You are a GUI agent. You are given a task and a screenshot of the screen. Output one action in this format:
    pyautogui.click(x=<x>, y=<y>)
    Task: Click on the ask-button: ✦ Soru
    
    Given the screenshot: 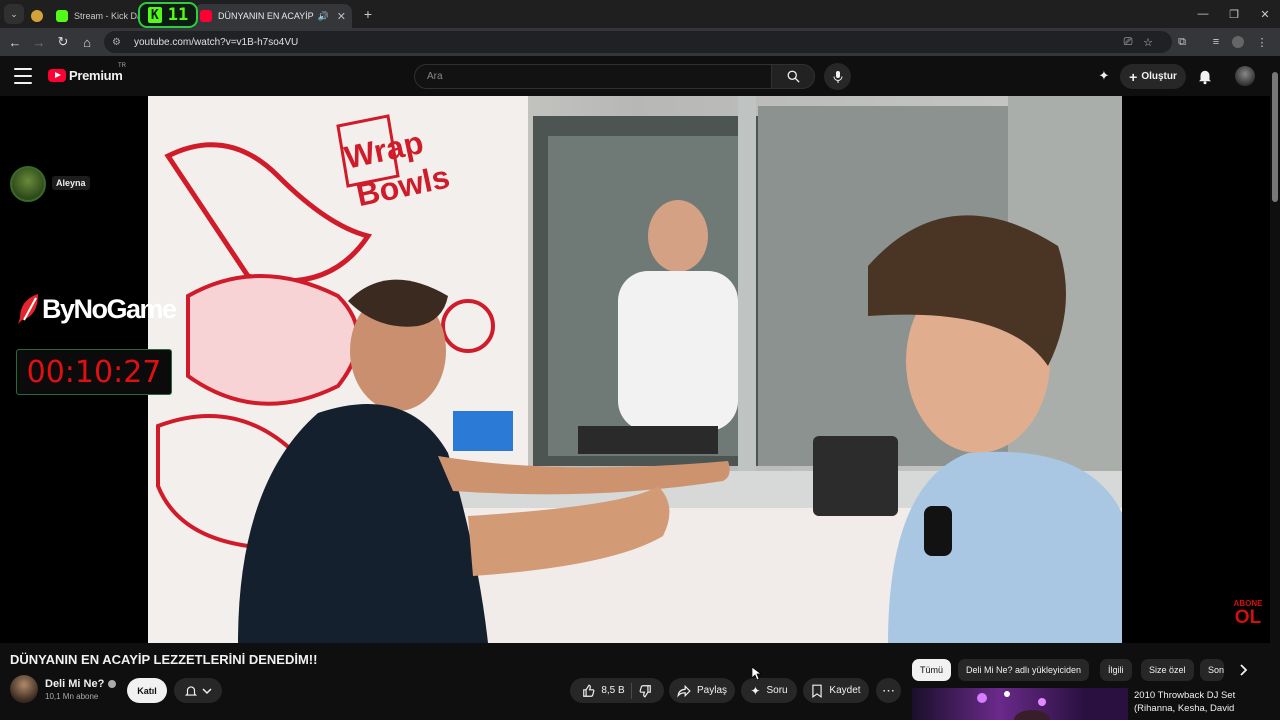 What is the action you would take?
    pyautogui.click(x=769, y=690)
    